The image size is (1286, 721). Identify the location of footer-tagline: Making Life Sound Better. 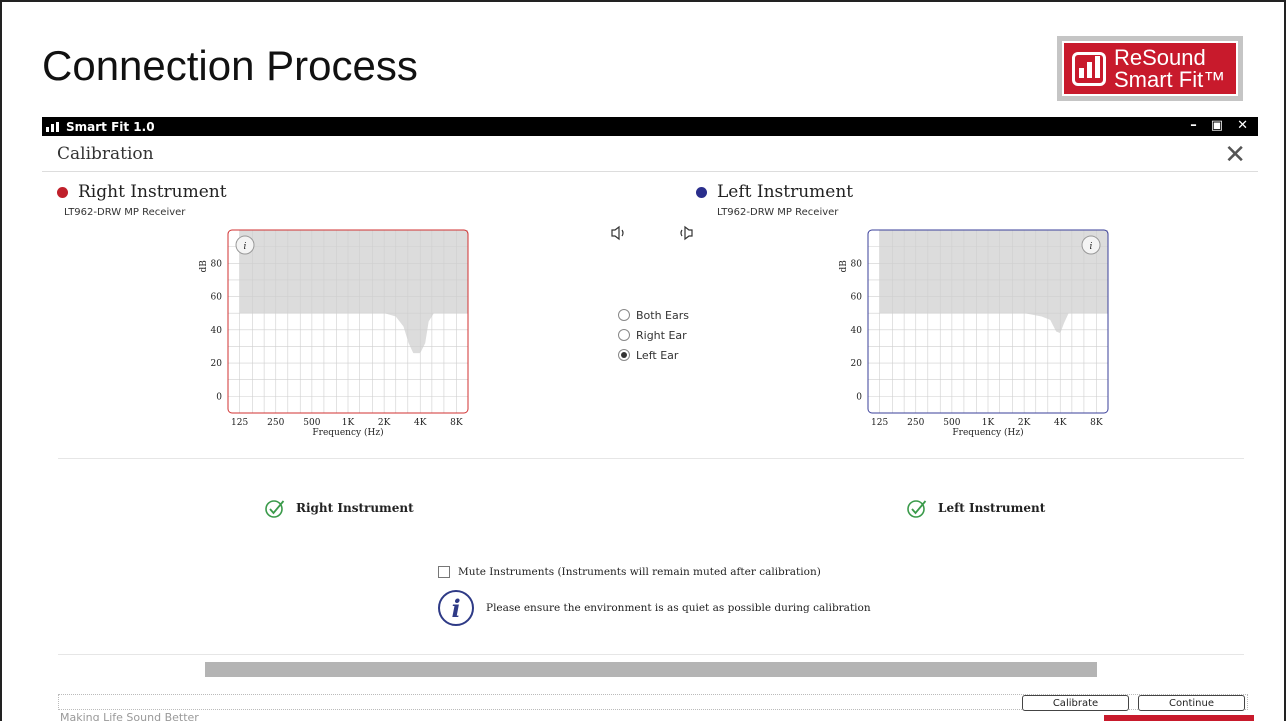
(129, 716).